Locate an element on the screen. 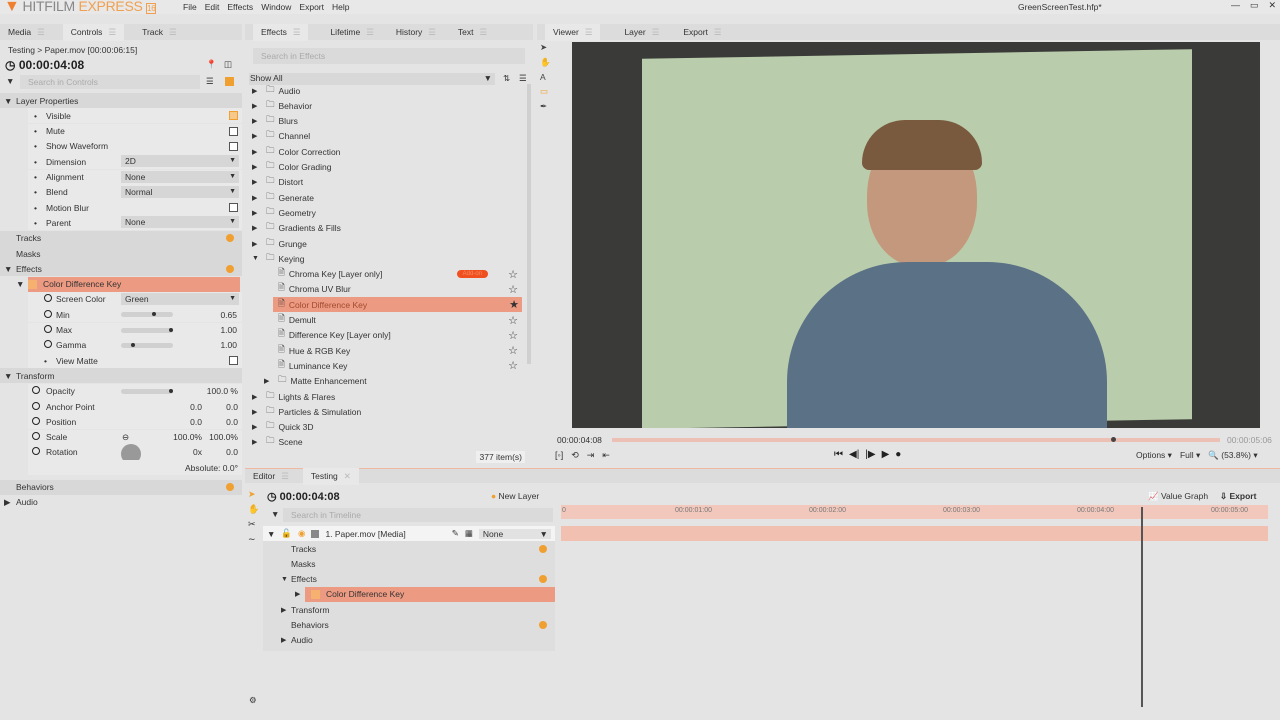 Image resolution: width=1280 pixels, height=720 pixels. opacity-slider is located at coordinates (147, 391).